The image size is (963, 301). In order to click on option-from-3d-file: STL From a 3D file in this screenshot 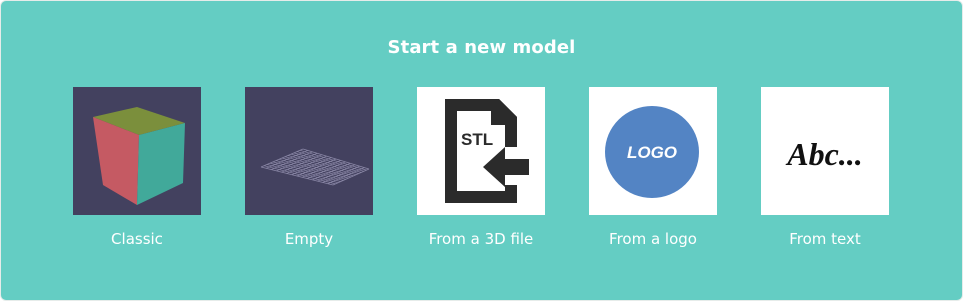, I will do `click(481, 167)`.